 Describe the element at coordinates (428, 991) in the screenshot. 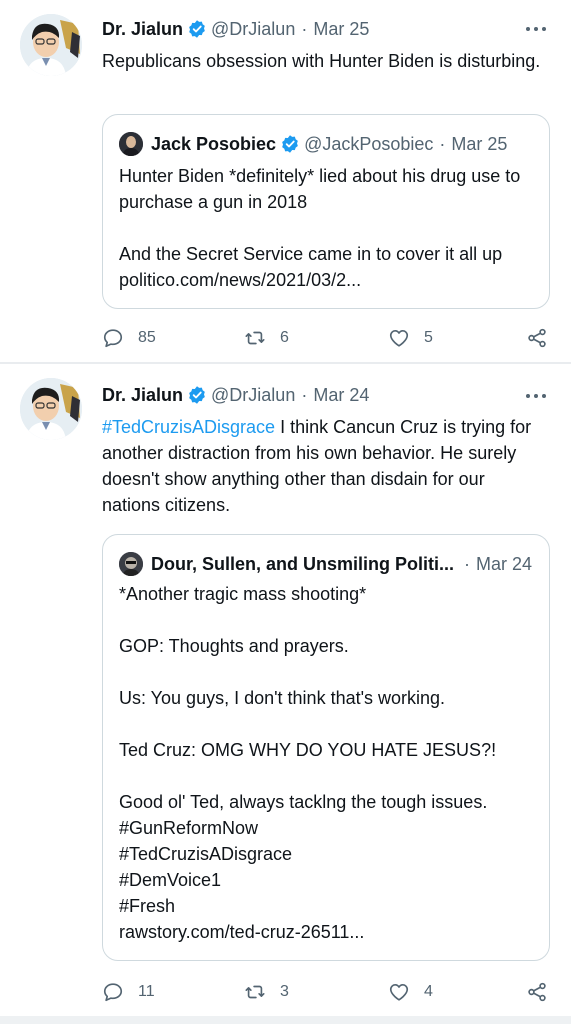

I see `like-count: 4` at that location.